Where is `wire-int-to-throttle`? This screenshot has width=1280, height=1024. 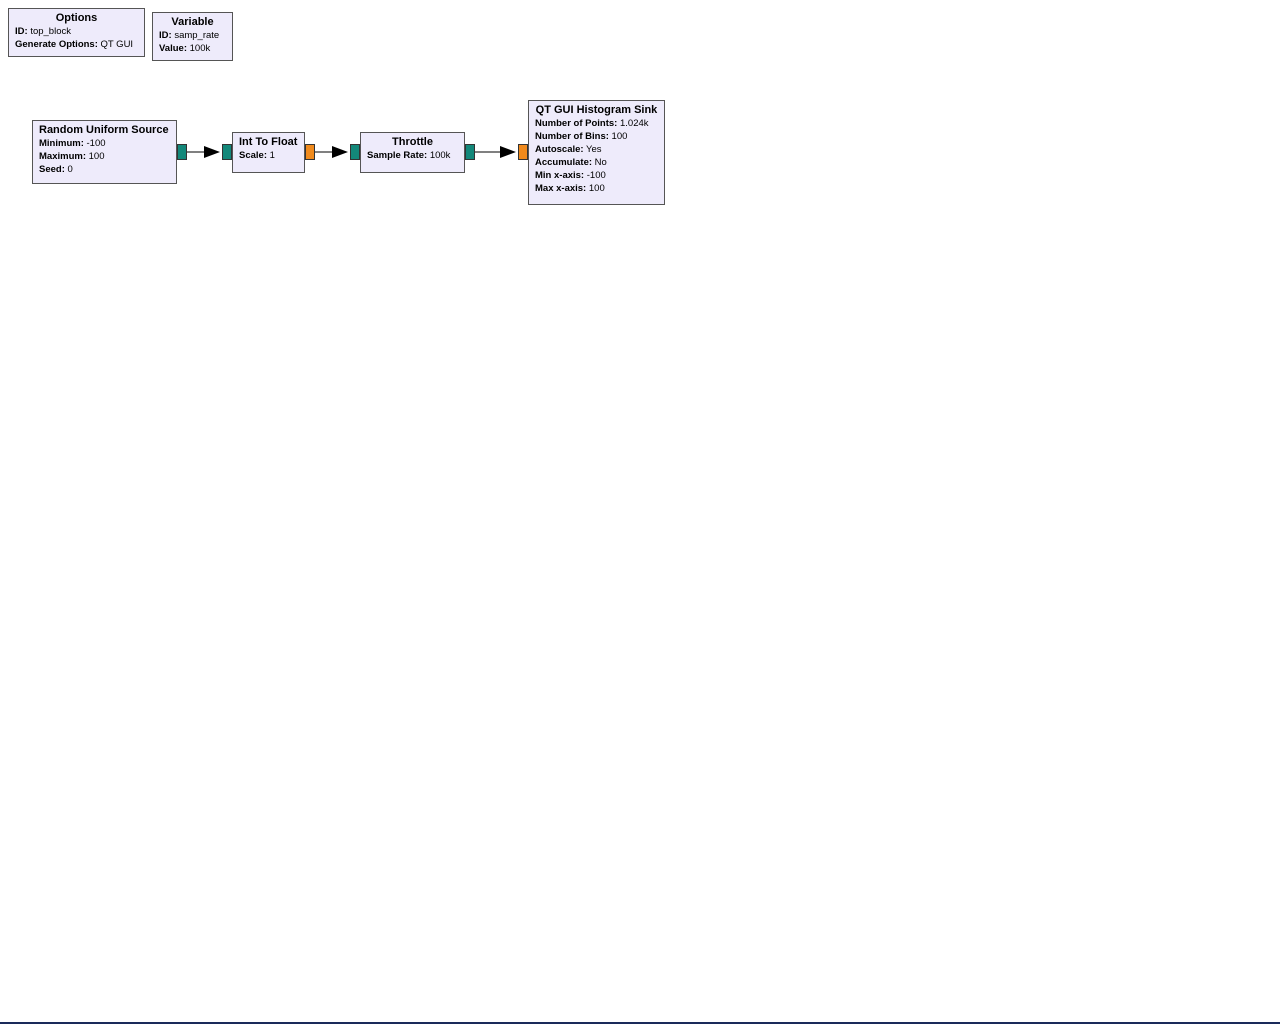
wire-int-to-throttle is located at coordinates (331, 152).